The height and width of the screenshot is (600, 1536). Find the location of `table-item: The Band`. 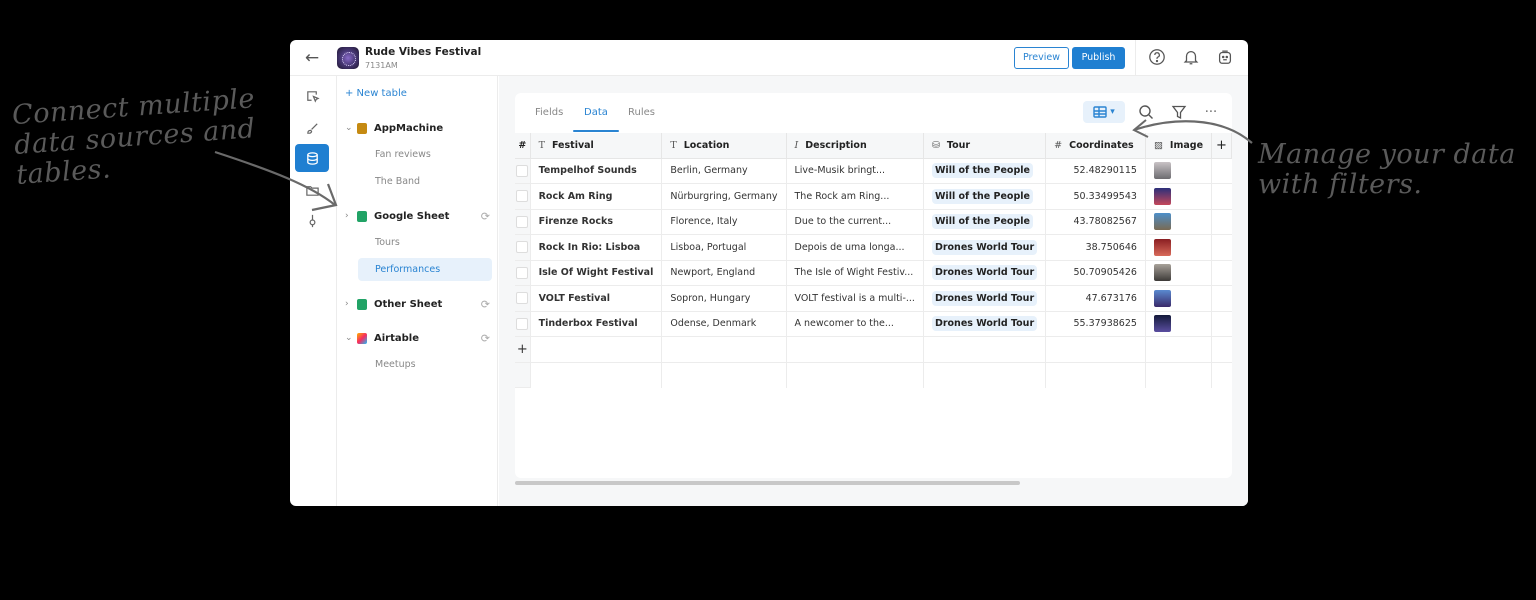

table-item: The Band is located at coordinates (425, 181).